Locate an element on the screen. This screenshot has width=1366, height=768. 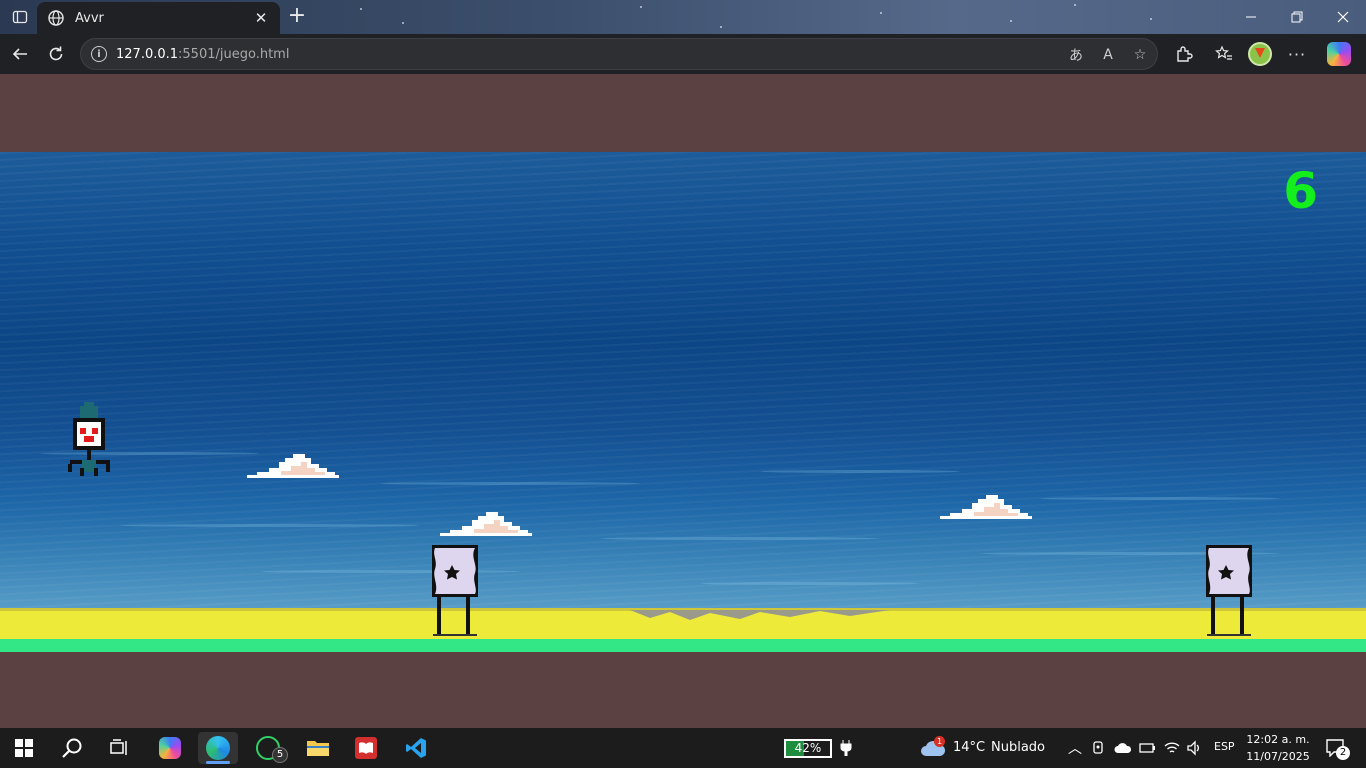
url-host: 127.0.0.1 is located at coordinates (147, 54).